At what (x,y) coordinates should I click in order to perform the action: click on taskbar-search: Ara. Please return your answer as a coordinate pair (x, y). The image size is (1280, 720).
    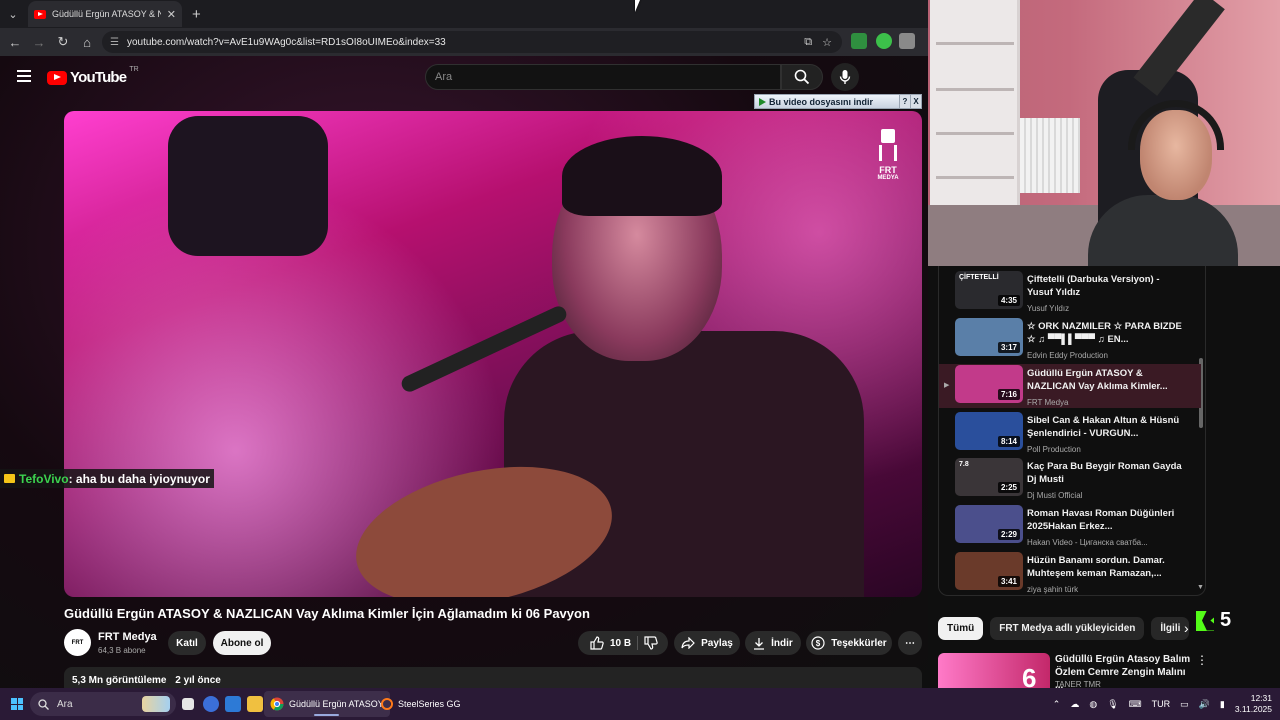
    Looking at the image, I should click on (103, 704).